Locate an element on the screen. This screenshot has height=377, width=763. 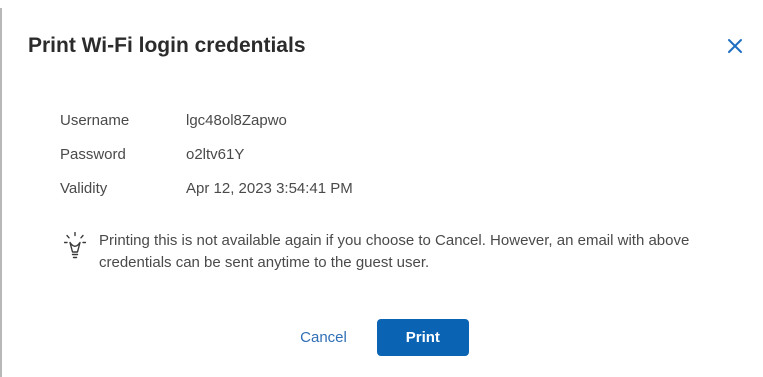
dialog-actions: Cancel Print is located at coordinates (382, 337).